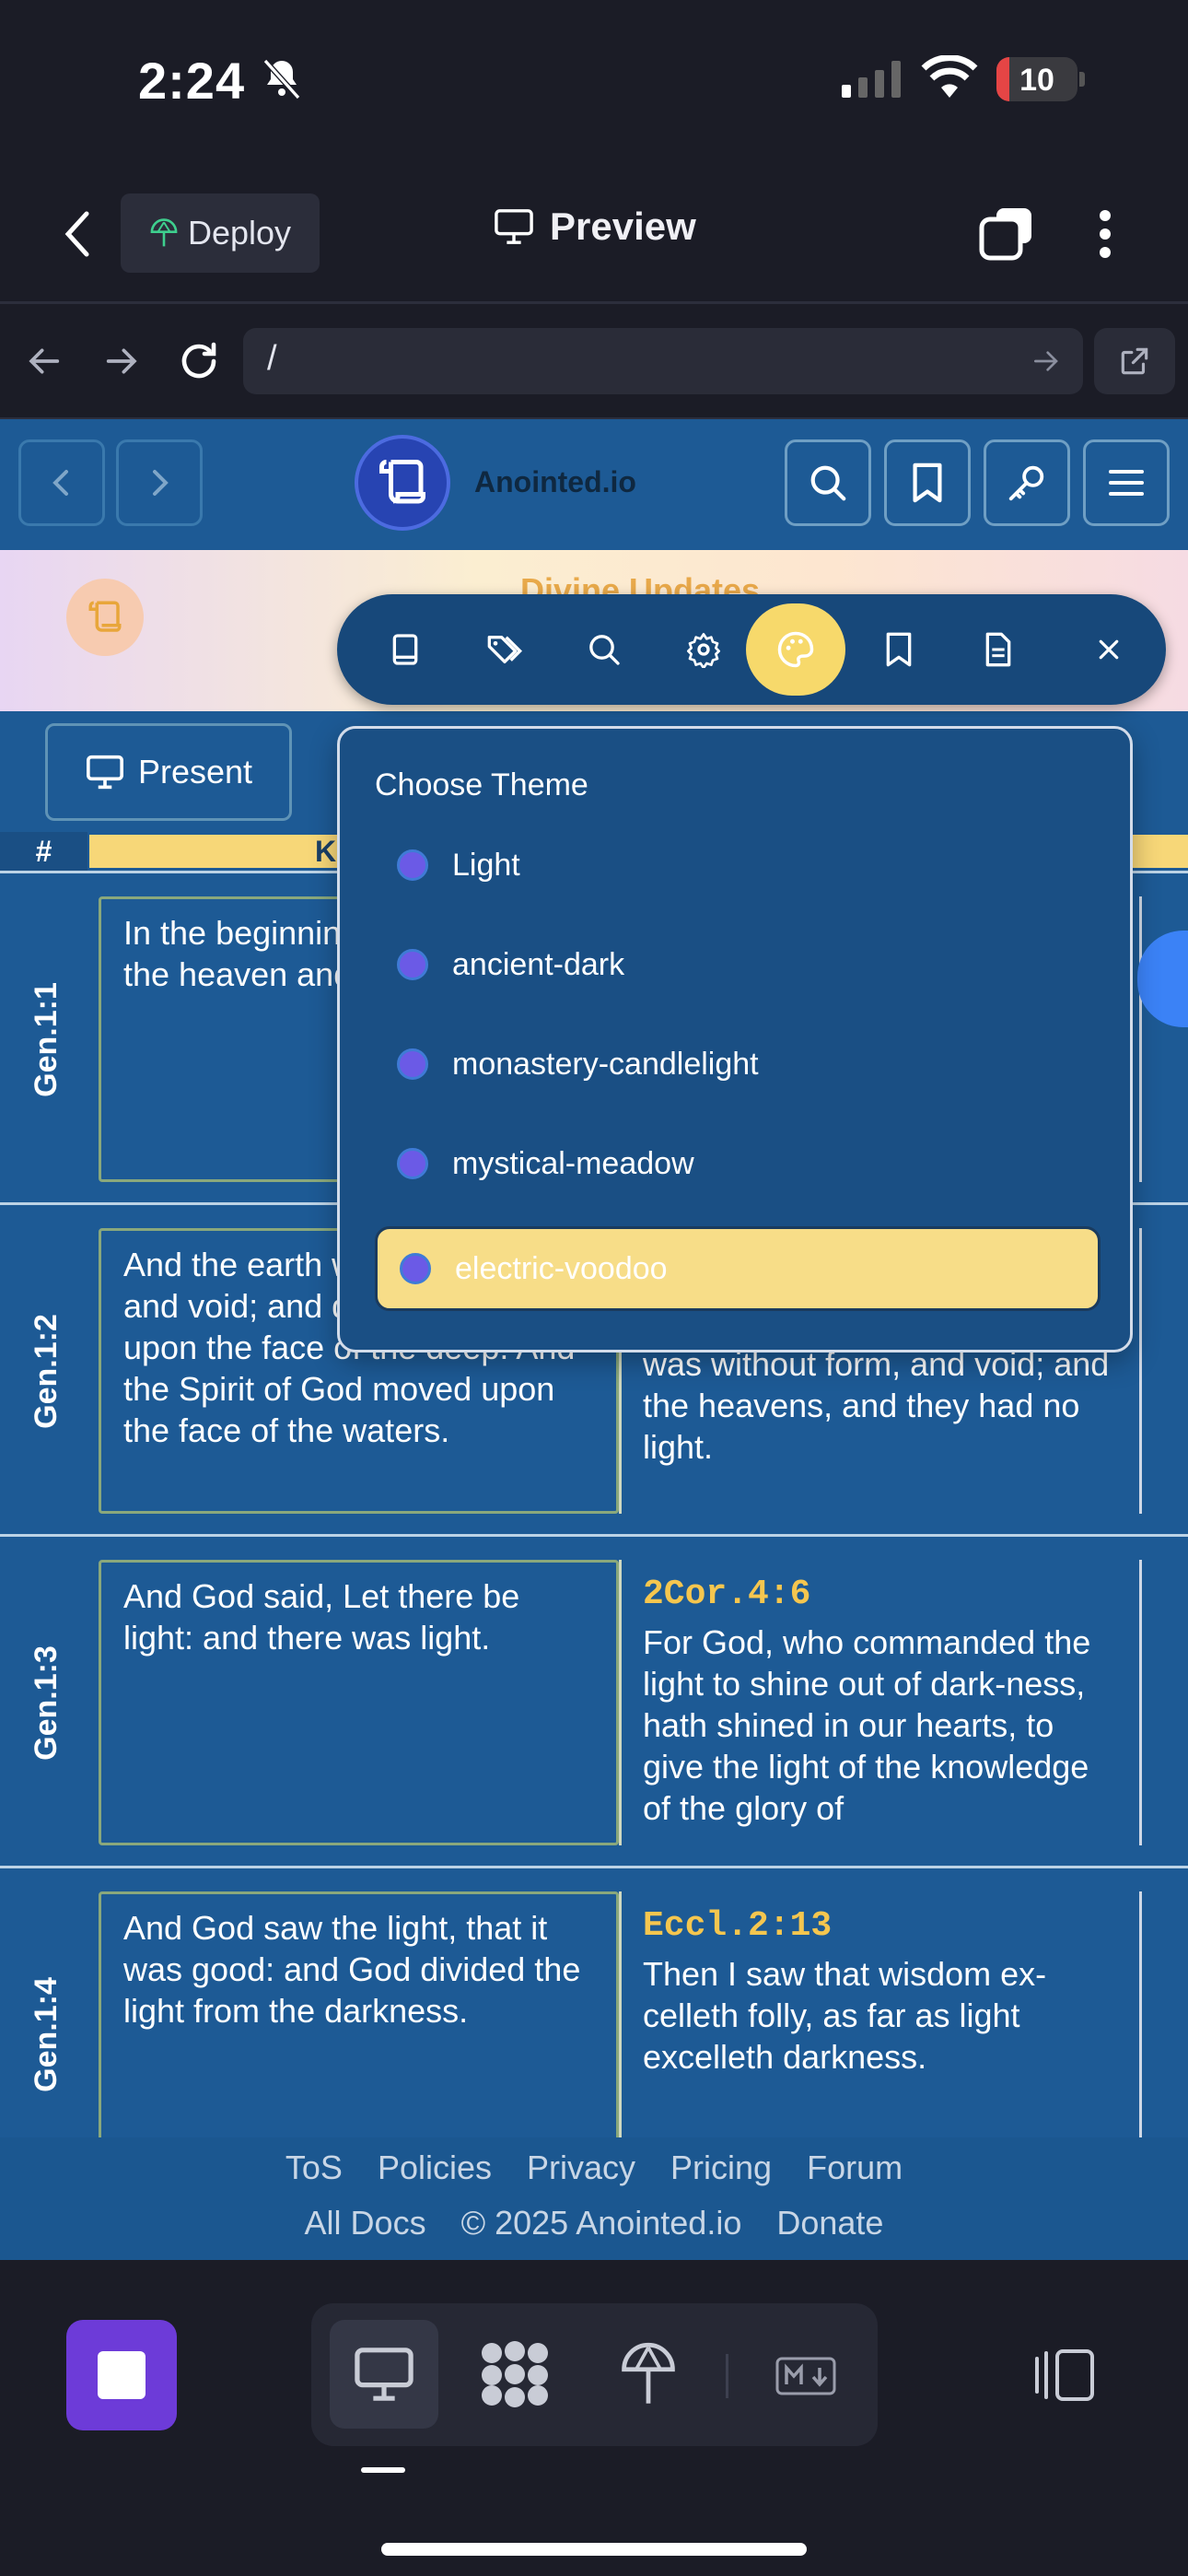 This screenshot has height=2576, width=1188. What do you see at coordinates (648, 2374) in the screenshot?
I see `deploy-umbrella-icon` at bounding box center [648, 2374].